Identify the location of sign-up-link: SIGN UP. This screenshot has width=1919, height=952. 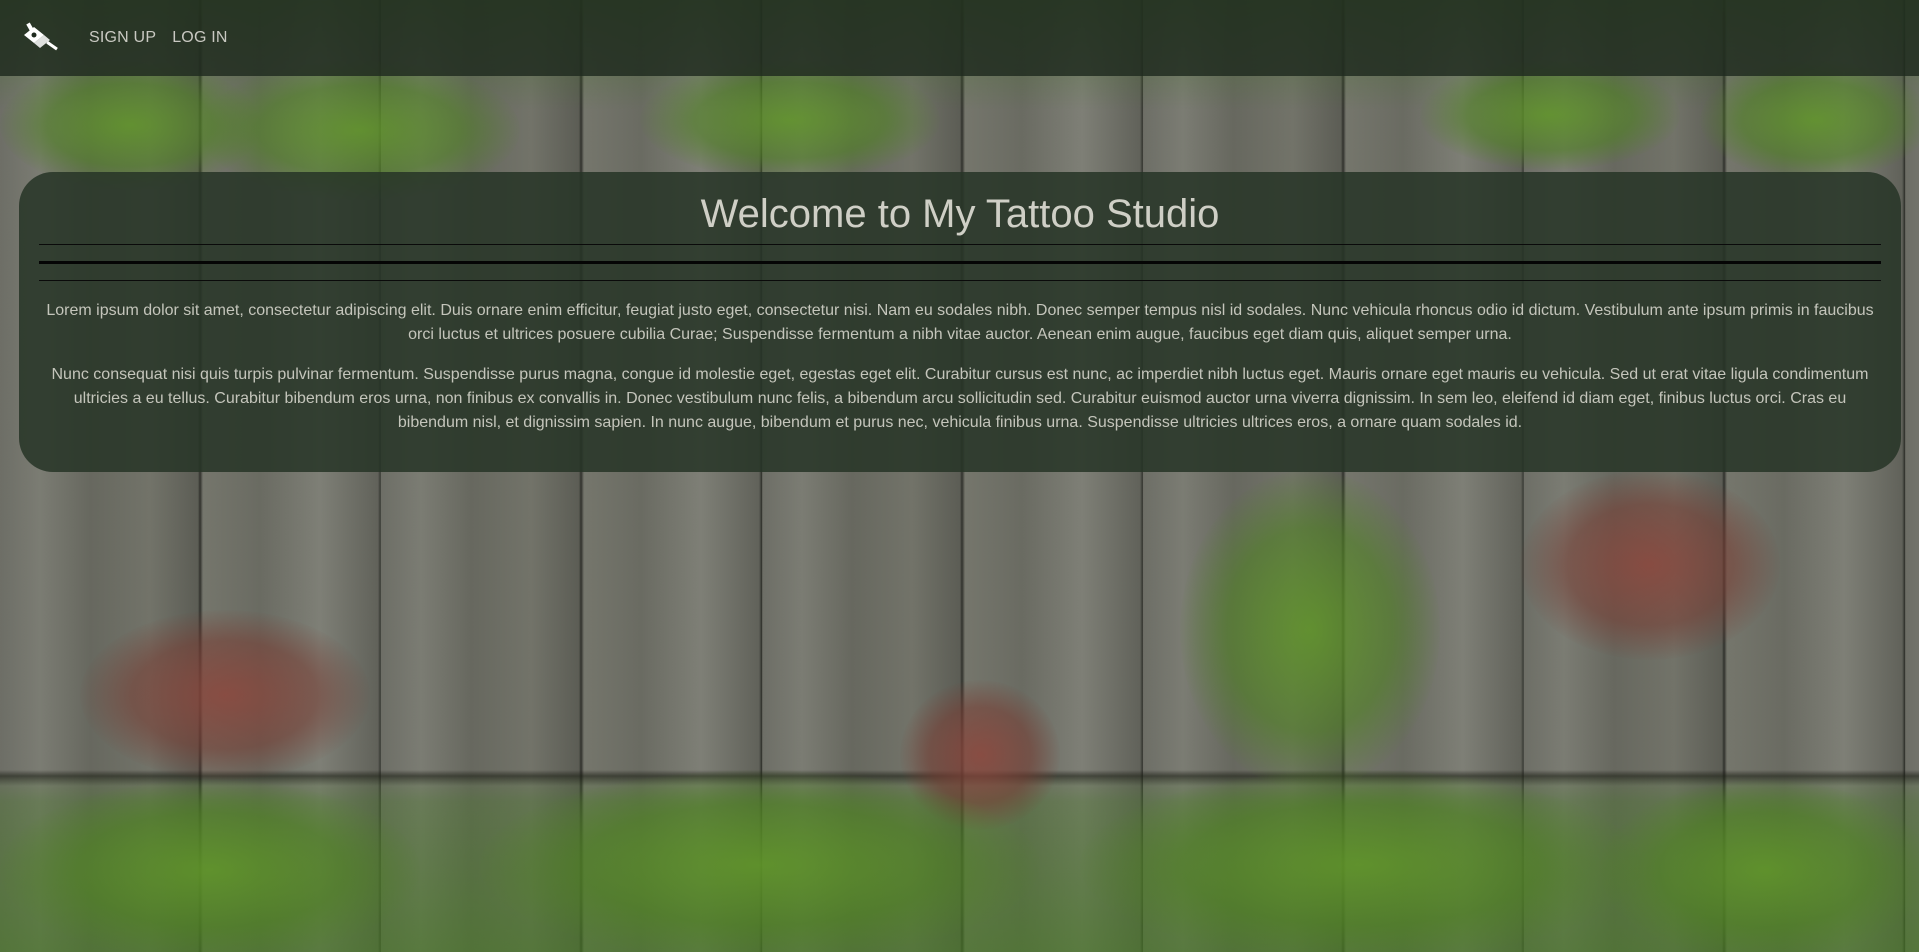
(122, 38).